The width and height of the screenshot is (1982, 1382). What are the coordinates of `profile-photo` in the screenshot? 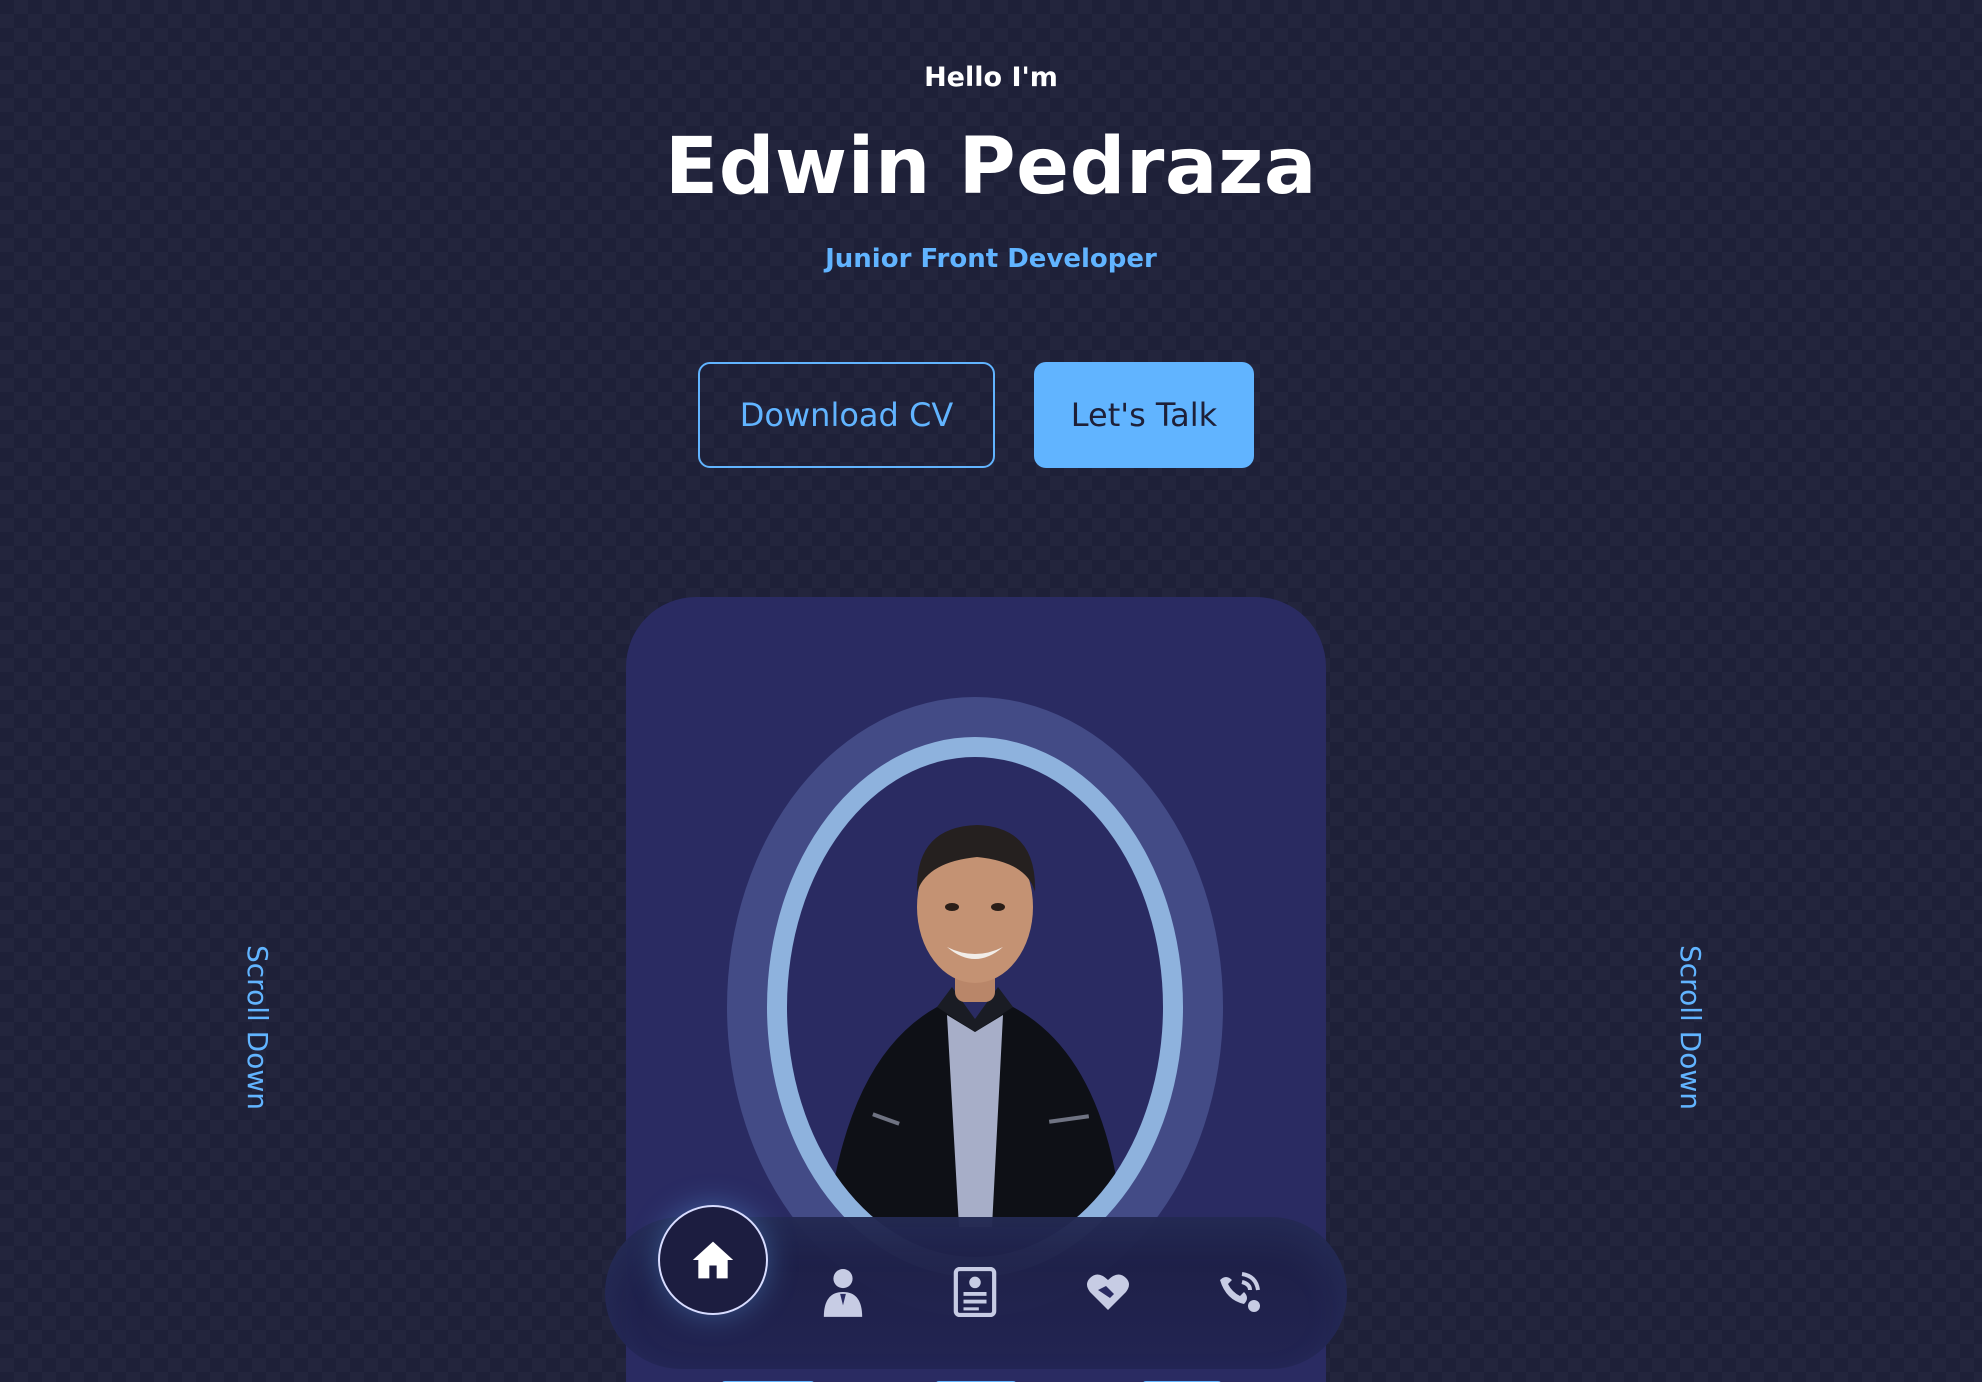 It's located at (975, 1007).